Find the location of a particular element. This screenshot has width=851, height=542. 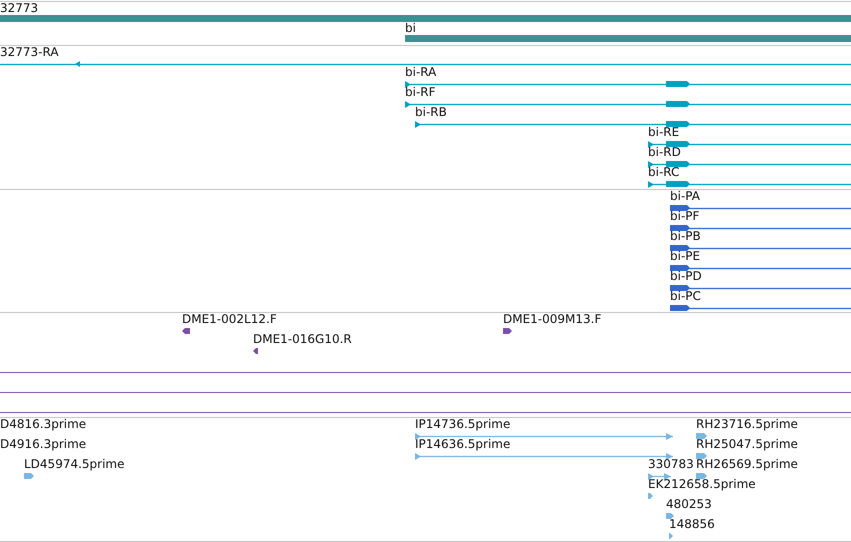

est-label: IP14636.5prime is located at coordinates (462, 444).